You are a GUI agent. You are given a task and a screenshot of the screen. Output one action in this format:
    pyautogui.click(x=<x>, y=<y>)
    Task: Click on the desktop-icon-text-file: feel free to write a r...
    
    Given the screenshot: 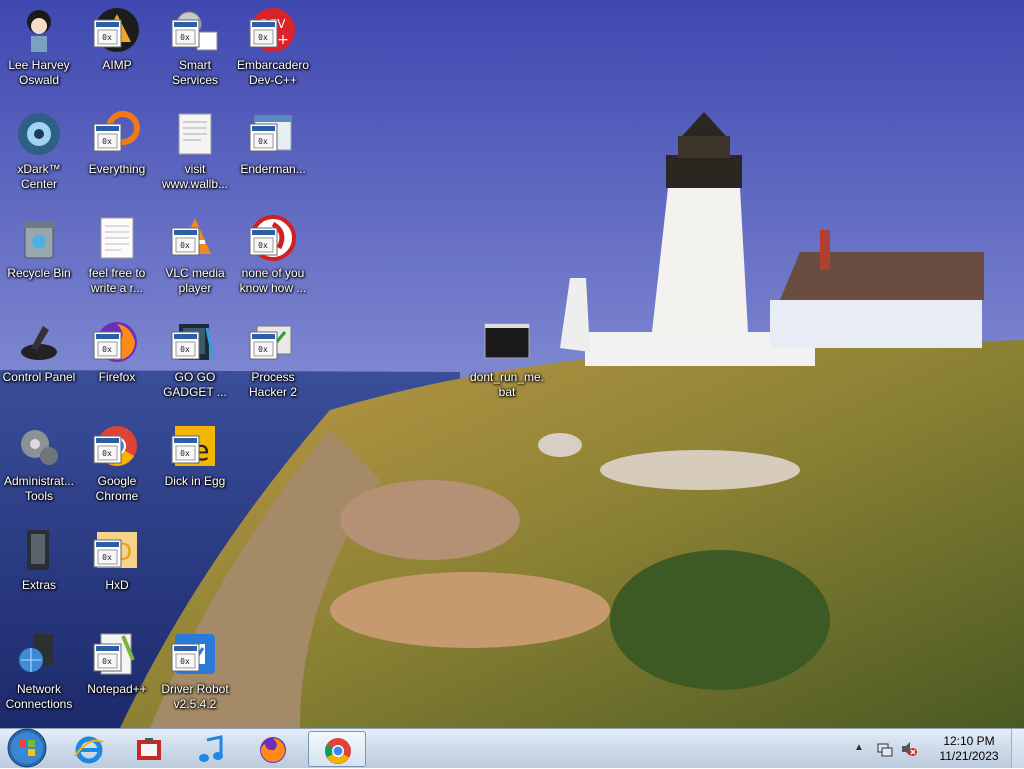 What is the action you would take?
    pyautogui.click(x=117, y=256)
    